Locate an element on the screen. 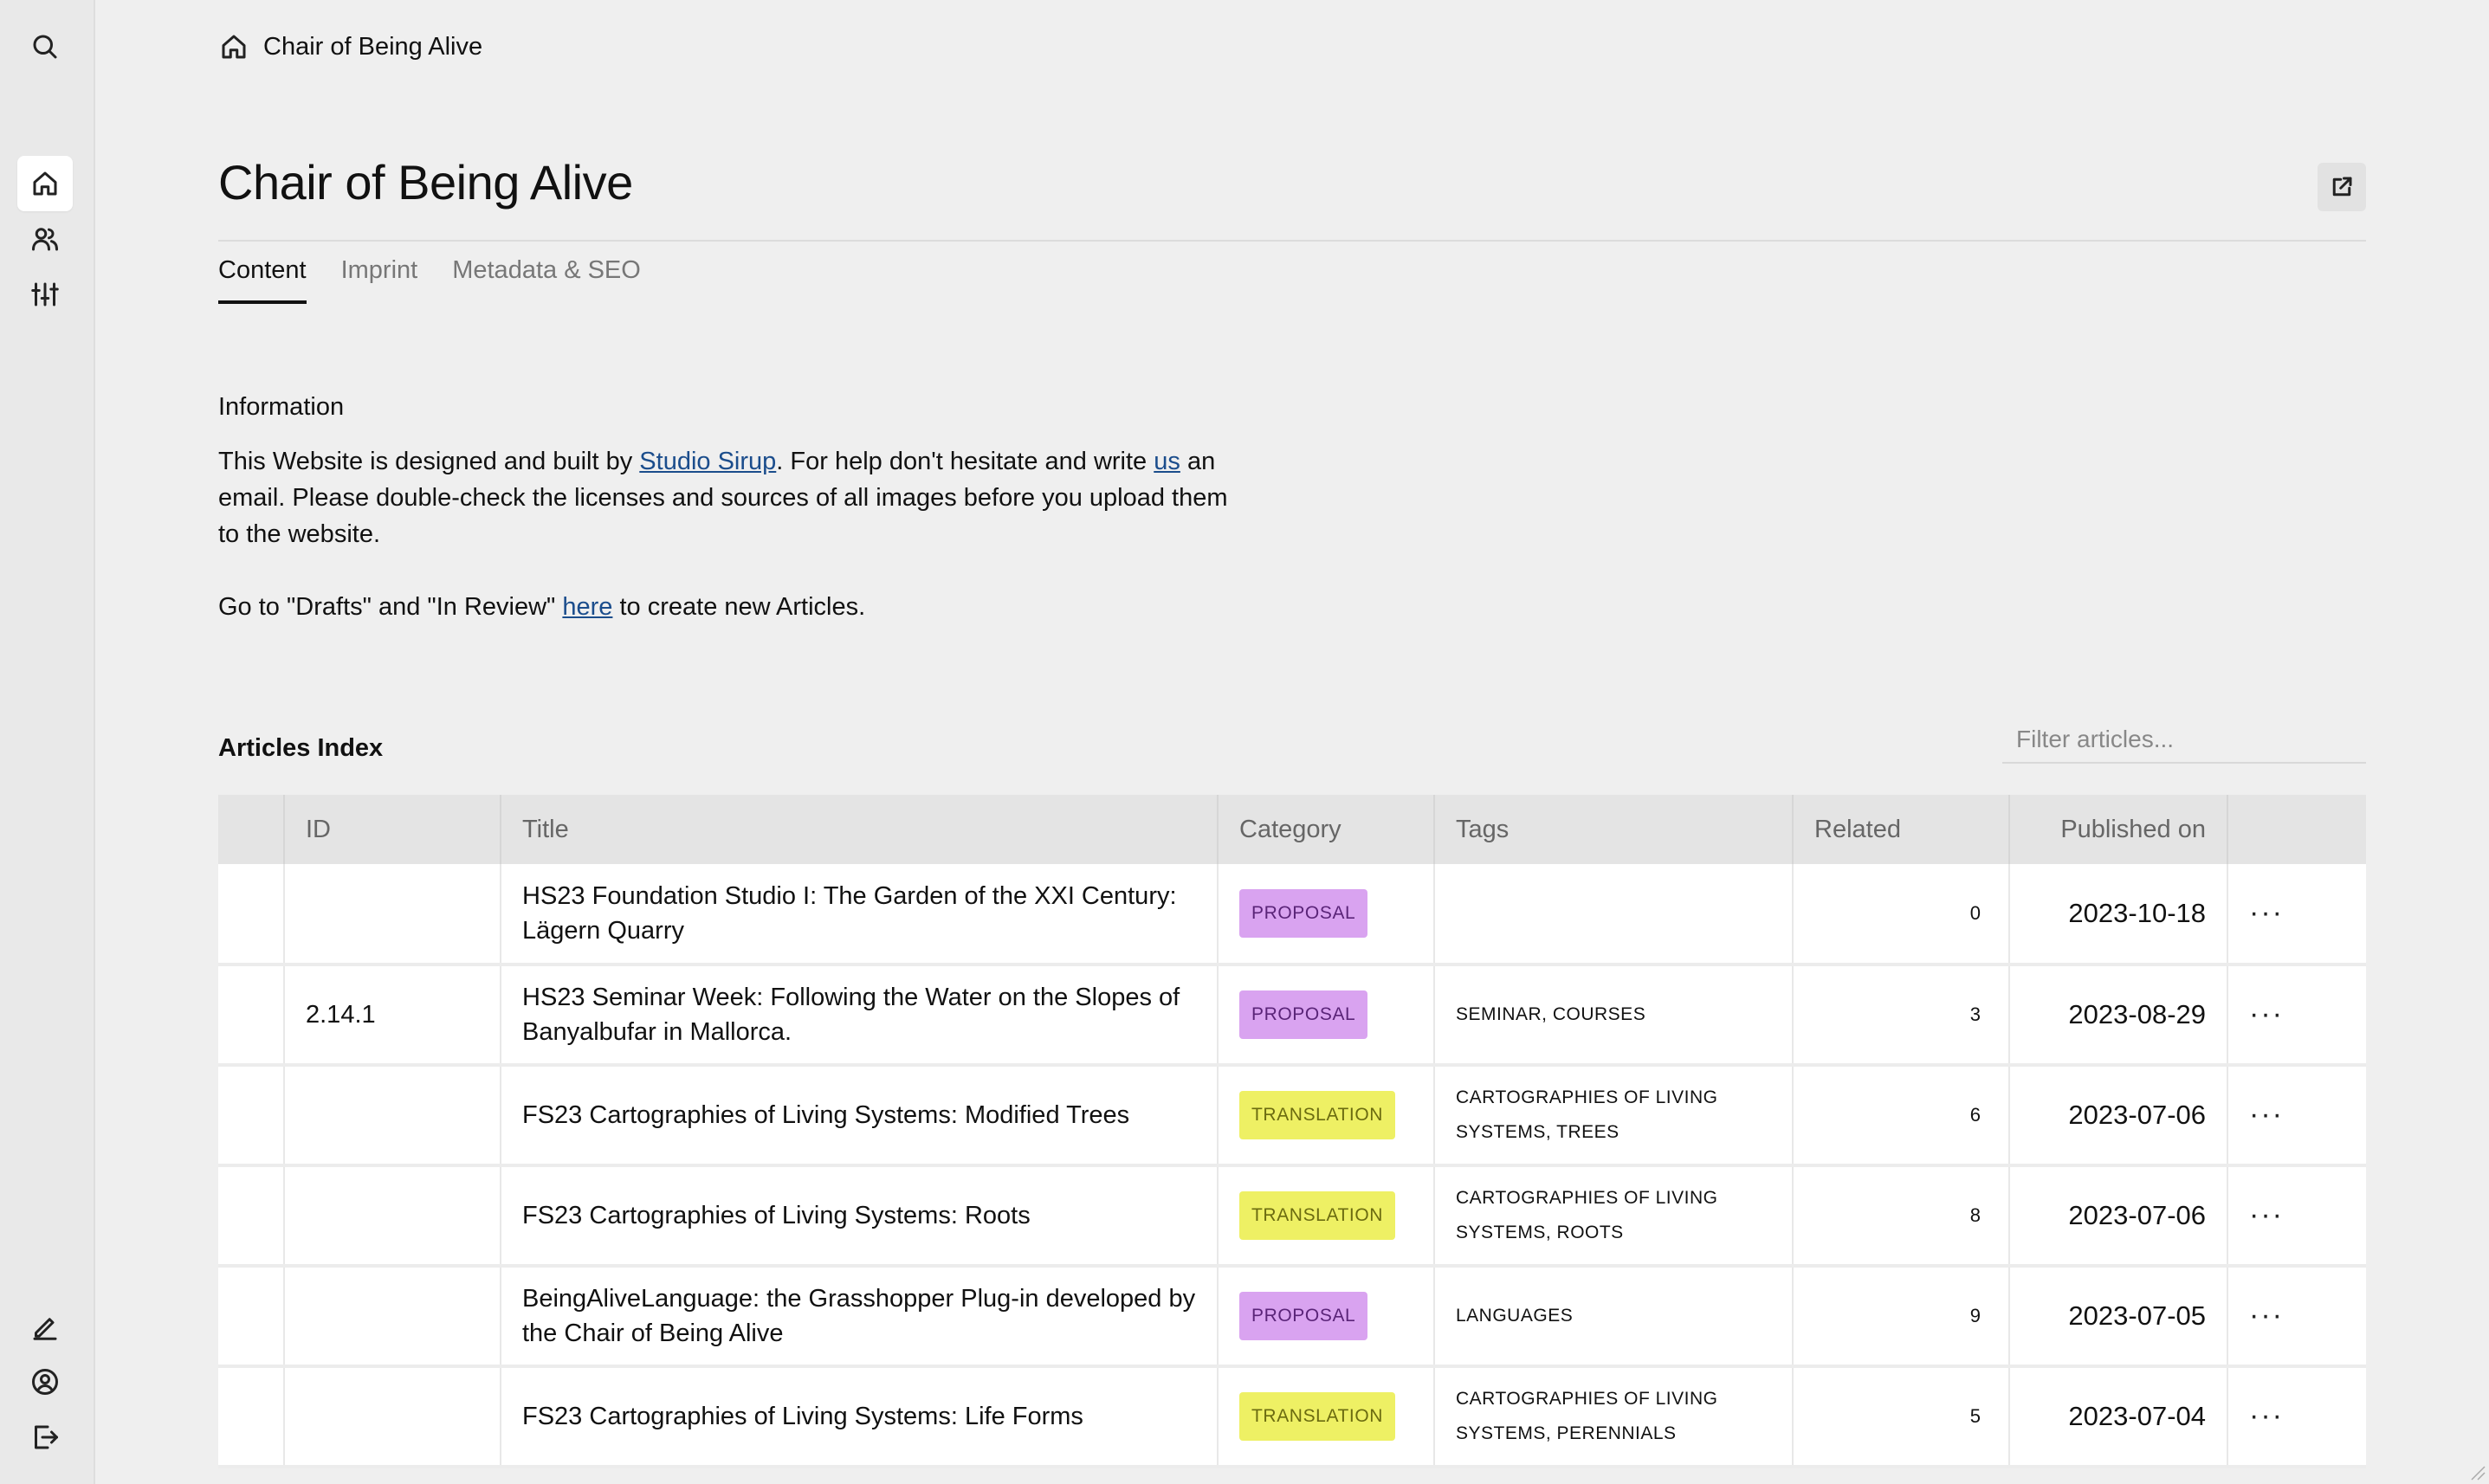 The width and height of the screenshot is (2489, 1484). page-title: Chair of Being Alive is located at coordinates (425, 182).